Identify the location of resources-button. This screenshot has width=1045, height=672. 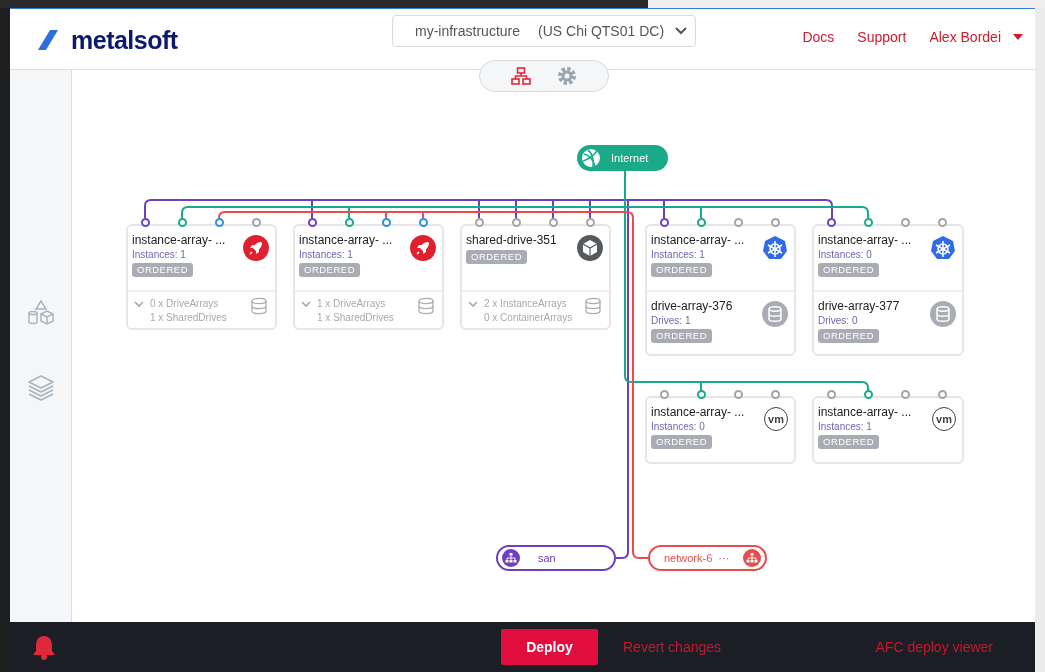
(40, 313).